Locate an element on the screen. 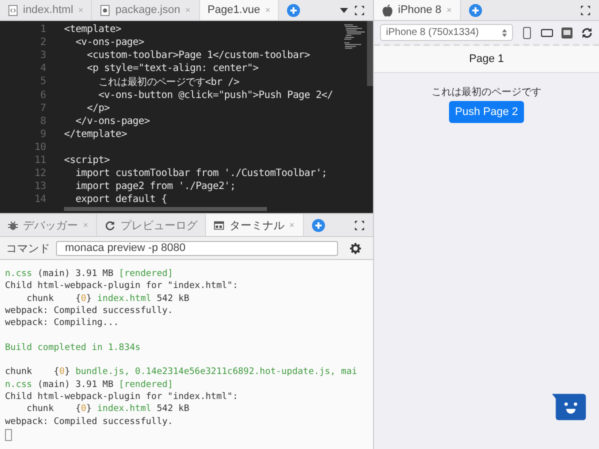 This screenshot has width=599, height=449. rotate-icon is located at coordinates (587, 32).